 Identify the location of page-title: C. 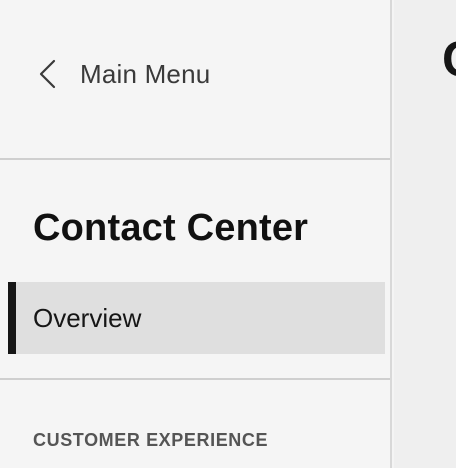
(449, 59).